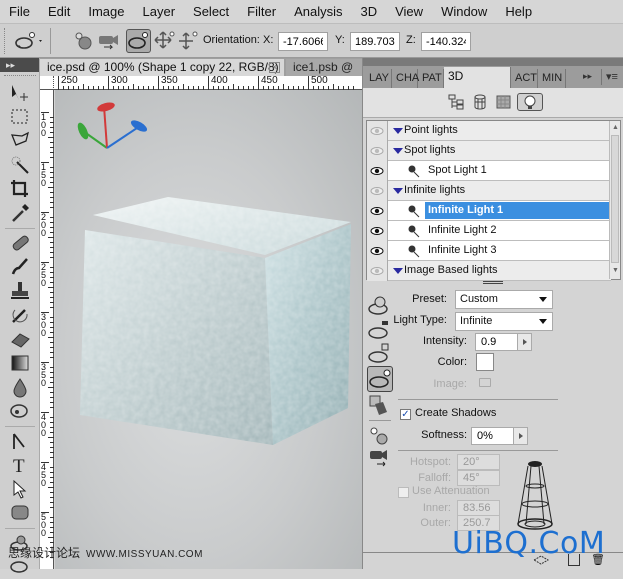  Describe the element at coordinates (83, 131) in the screenshot. I see `y-axis-handle` at that location.